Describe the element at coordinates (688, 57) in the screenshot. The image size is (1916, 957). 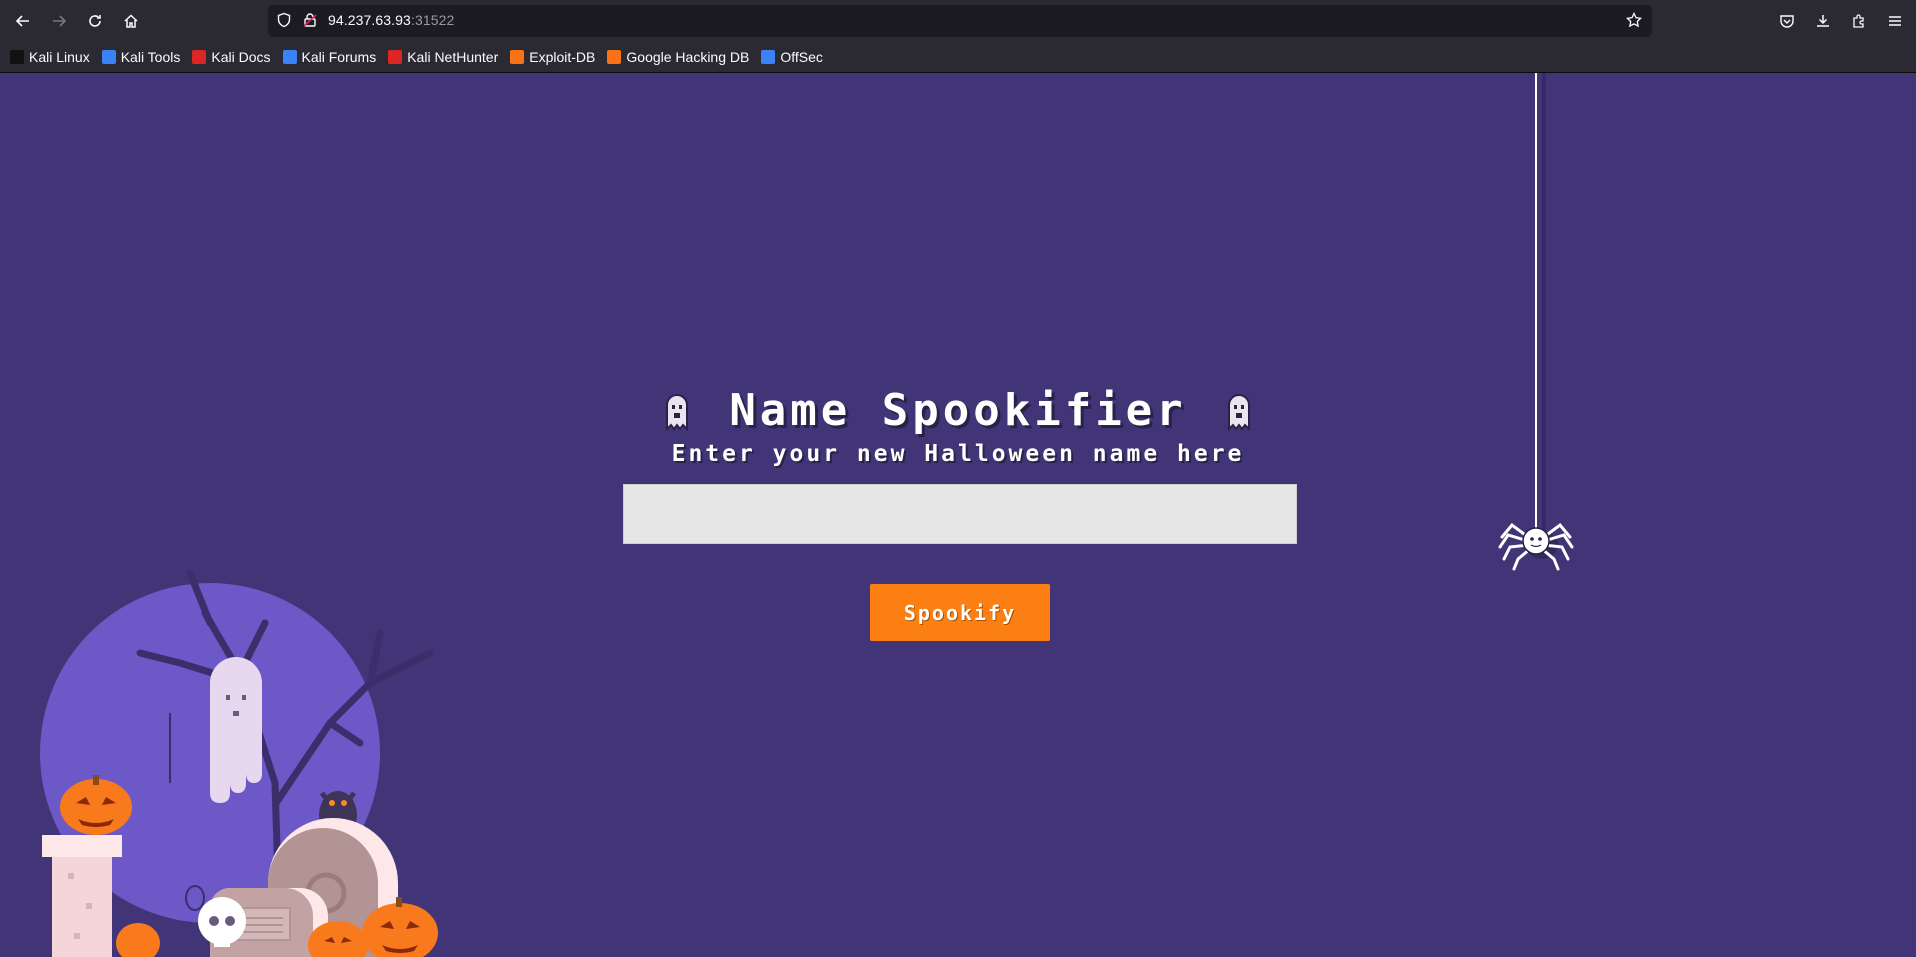
I see `bookmark-label: Google Hacking DB` at that location.